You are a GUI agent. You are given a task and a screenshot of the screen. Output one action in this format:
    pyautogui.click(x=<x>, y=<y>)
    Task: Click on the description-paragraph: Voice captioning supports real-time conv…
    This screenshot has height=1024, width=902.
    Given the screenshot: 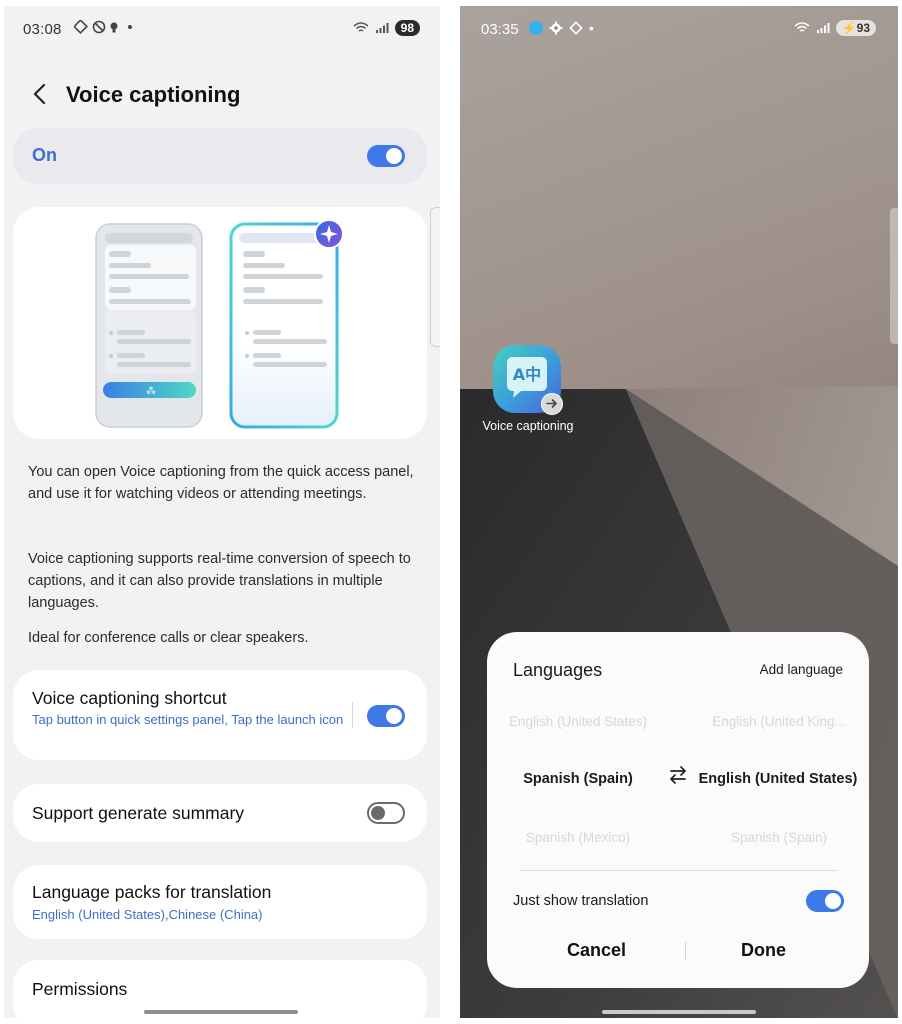 What is the action you would take?
    pyautogui.click(x=219, y=581)
    